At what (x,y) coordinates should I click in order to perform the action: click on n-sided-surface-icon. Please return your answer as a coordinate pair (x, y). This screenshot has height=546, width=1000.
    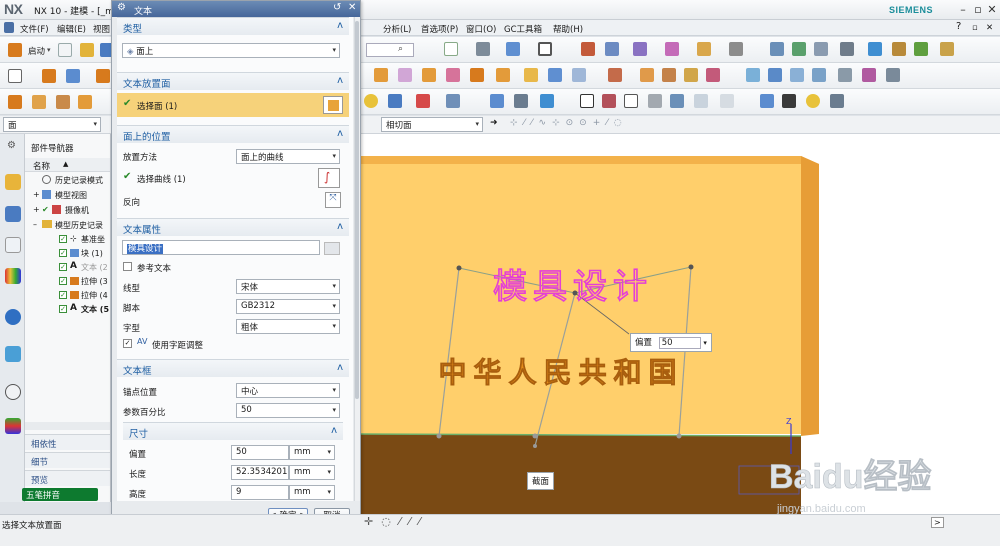
    Looking at the image, I should click on (797, 75).